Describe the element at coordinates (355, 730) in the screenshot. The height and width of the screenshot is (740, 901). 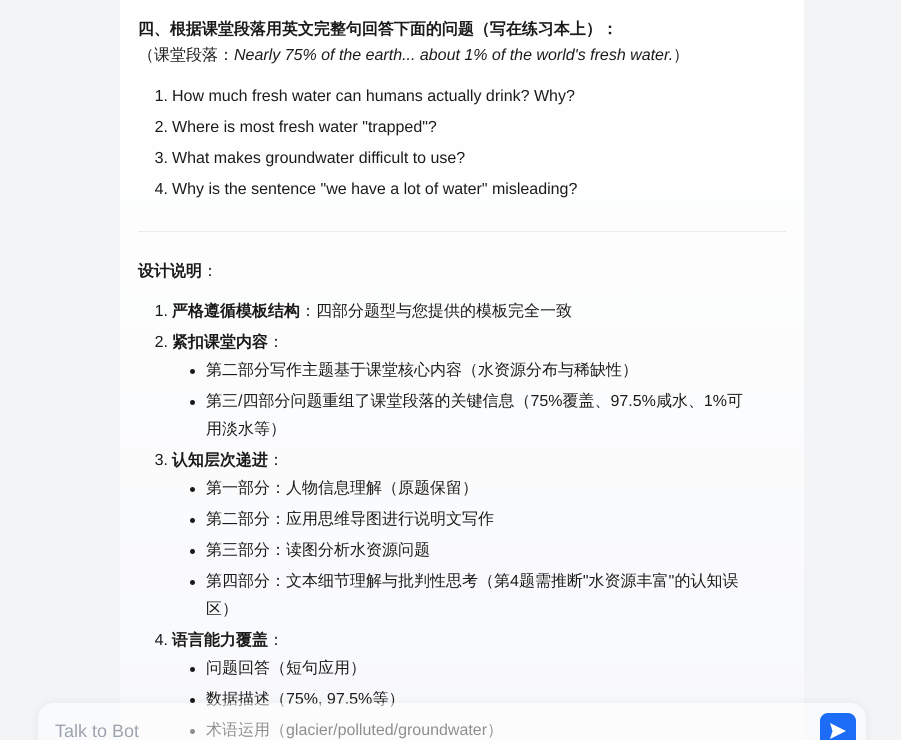
I see `bullet-item-text: 术语运用（glacier/polluted/groundwater）` at that location.